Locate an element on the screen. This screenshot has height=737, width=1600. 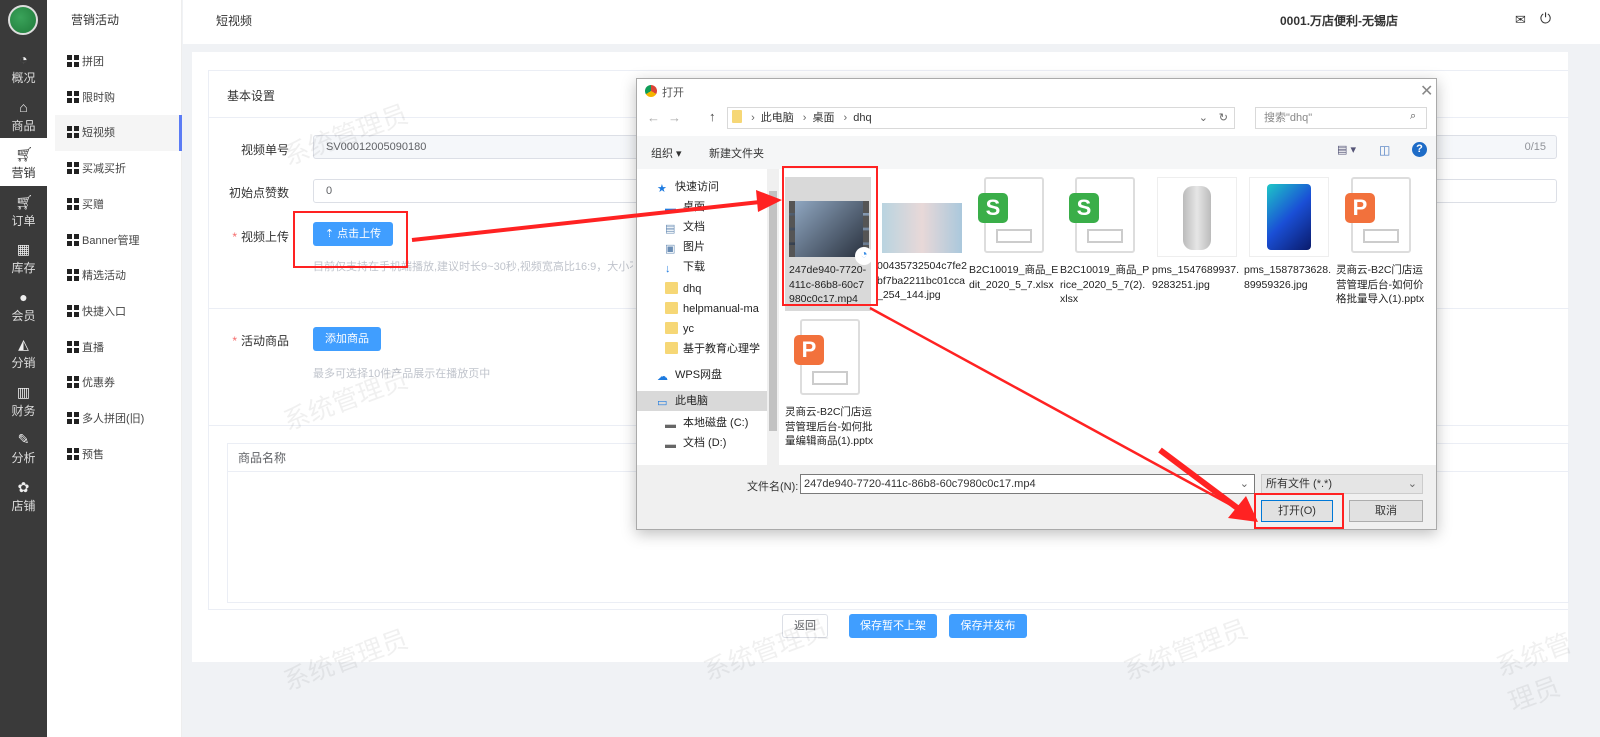
search-input: 搜索"dhq" is located at coordinates (1341, 118).